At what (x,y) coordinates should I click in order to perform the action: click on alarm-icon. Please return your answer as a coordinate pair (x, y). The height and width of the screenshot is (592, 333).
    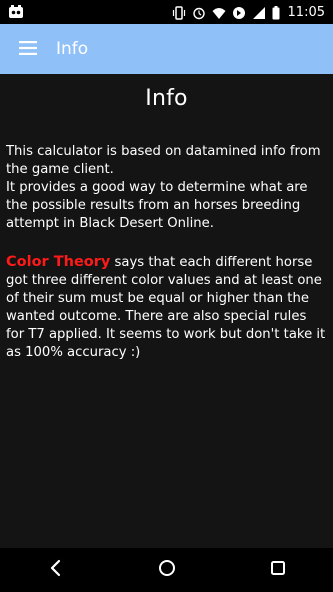
    Looking at the image, I should click on (199, 12).